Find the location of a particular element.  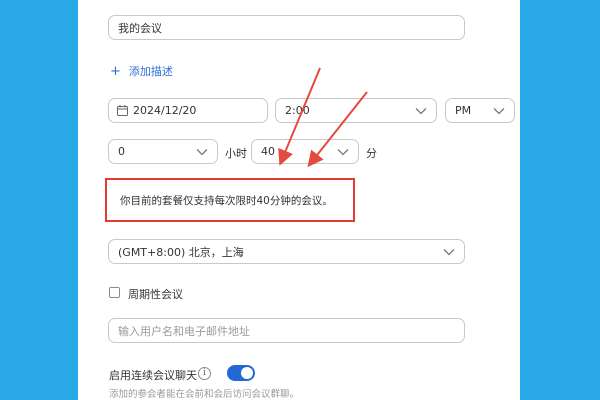

duration-hours-select: 0 is located at coordinates (163, 151).